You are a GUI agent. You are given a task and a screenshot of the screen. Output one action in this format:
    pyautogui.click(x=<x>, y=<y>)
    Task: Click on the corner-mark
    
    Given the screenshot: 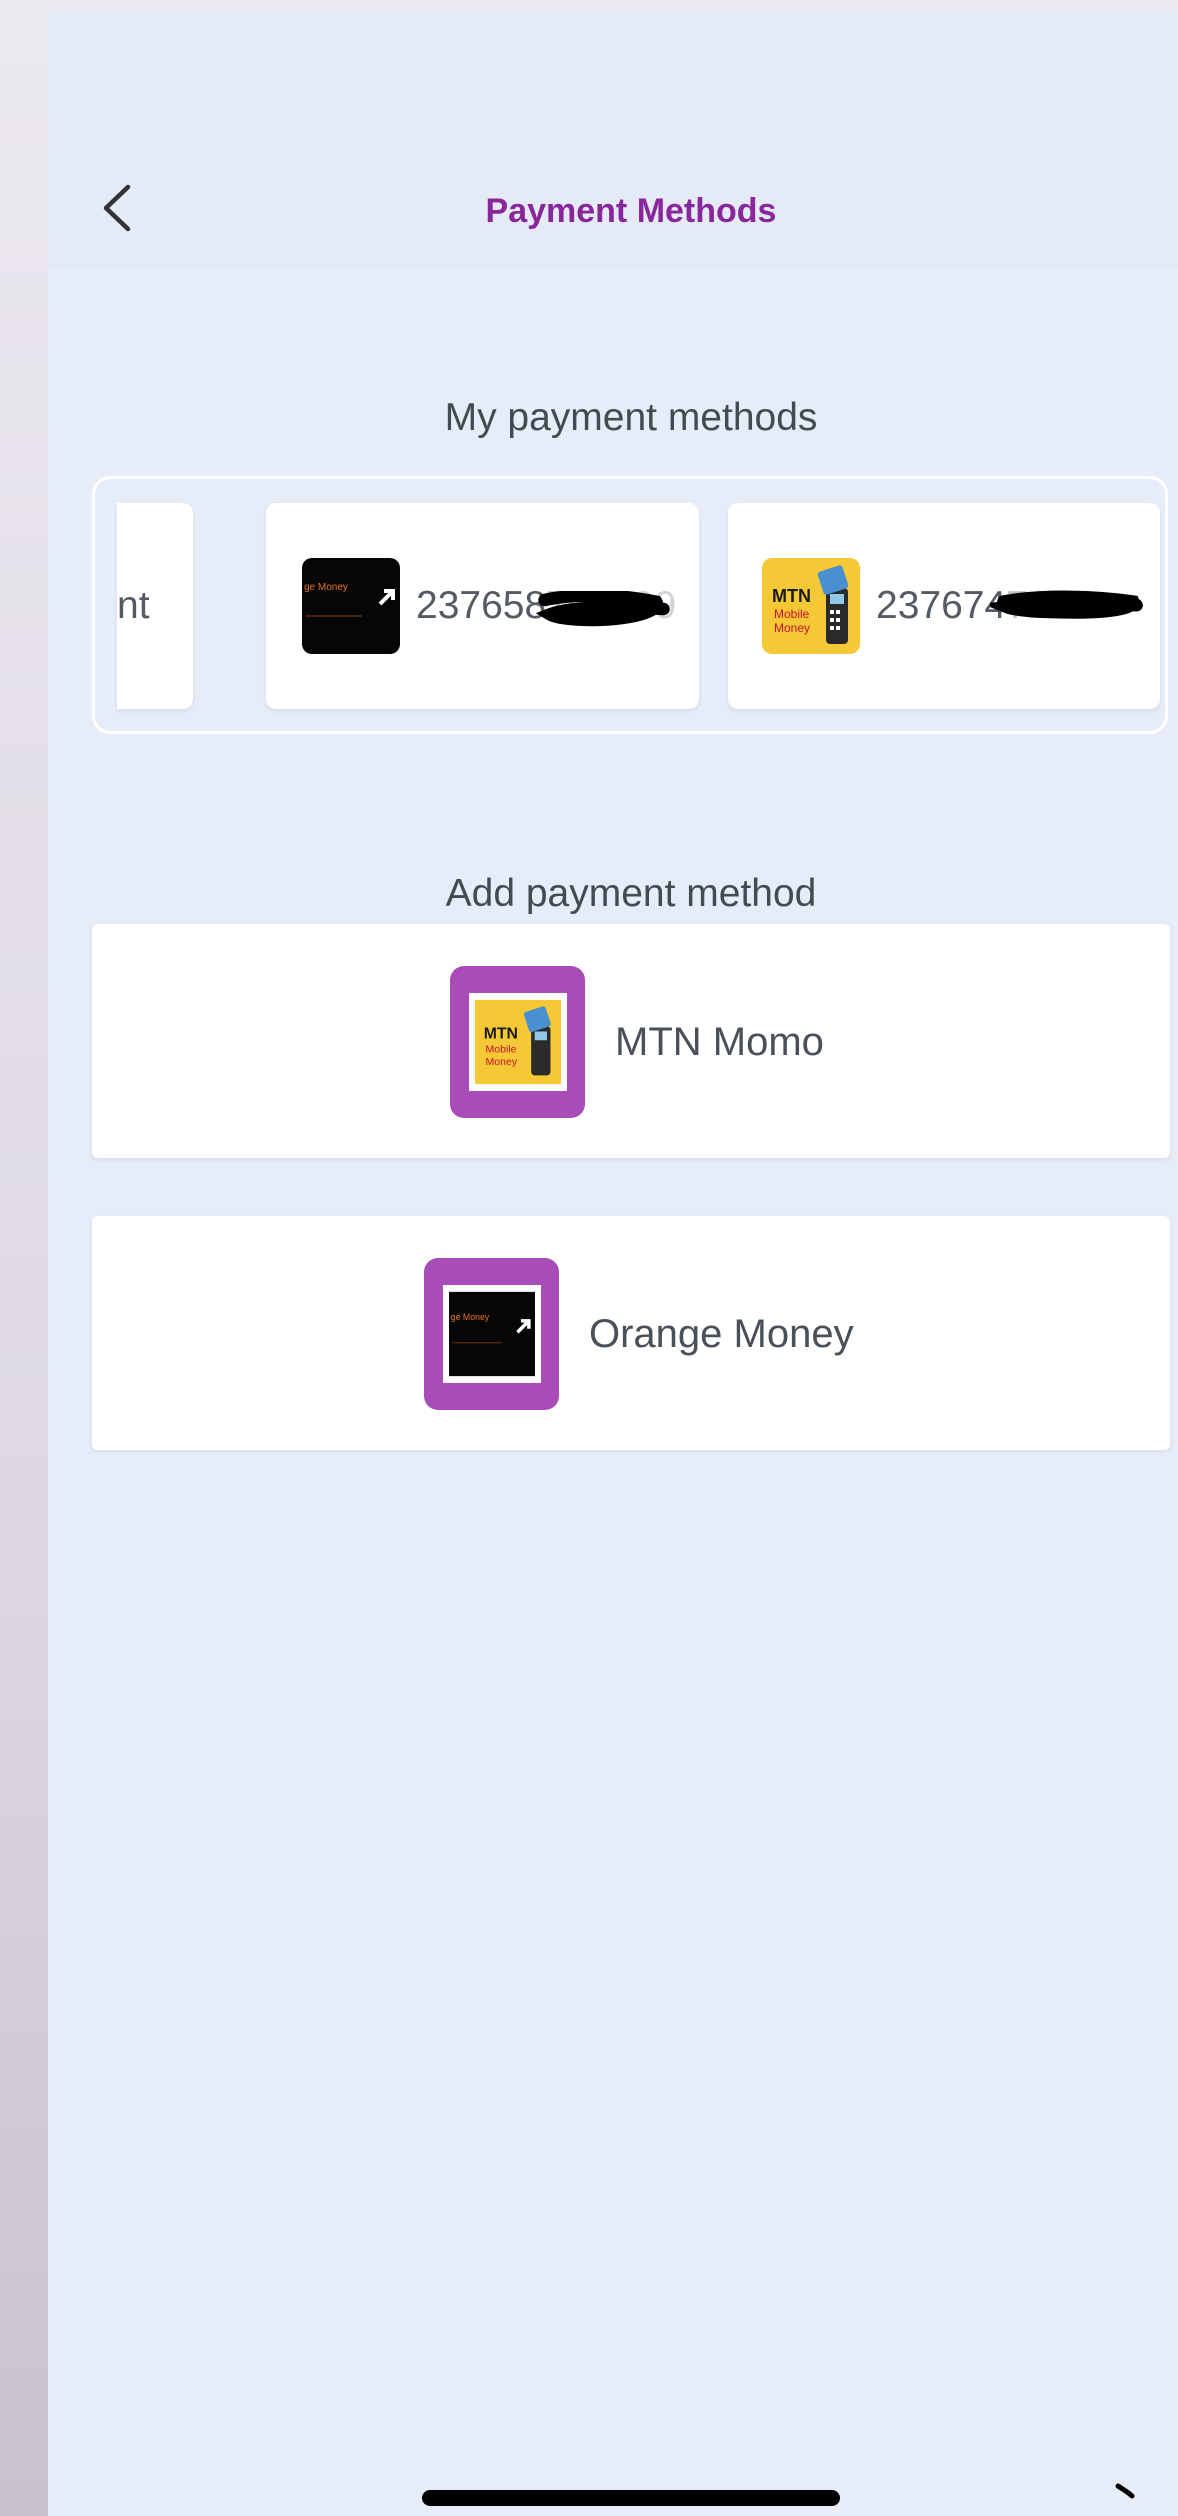 What is the action you would take?
    pyautogui.click(x=1125, y=2491)
    